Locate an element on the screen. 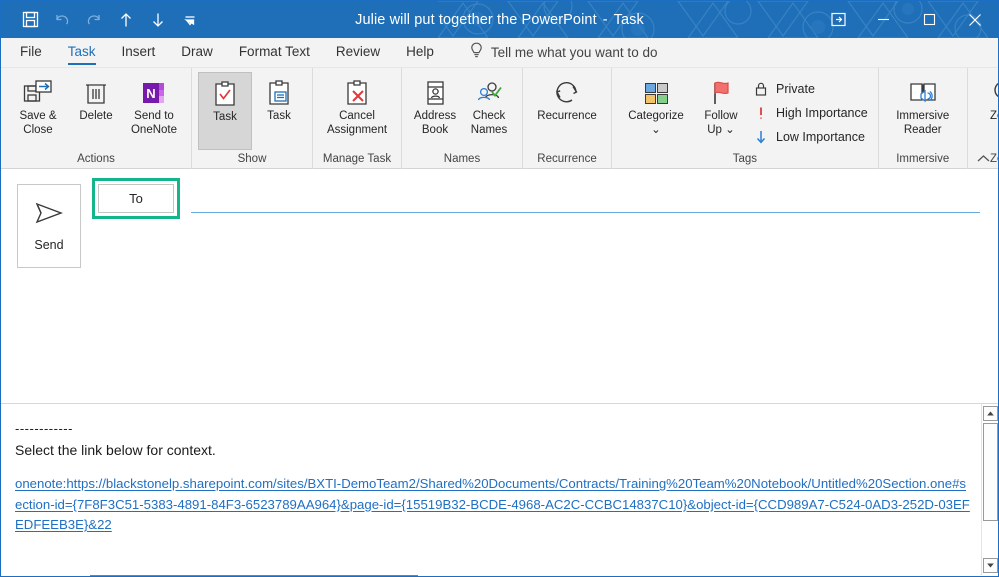 The width and height of the screenshot is (999, 577). categorize-icon is located at coordinates (656, 93).